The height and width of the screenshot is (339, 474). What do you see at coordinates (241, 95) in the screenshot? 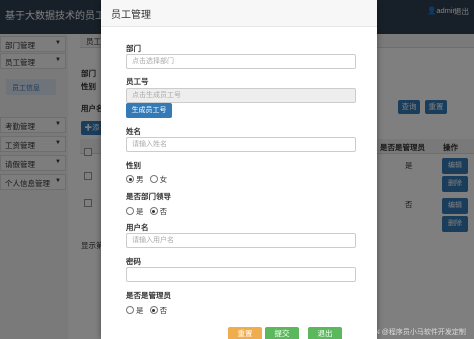
I see `employee-no-field` at bounding box center [241, 95].